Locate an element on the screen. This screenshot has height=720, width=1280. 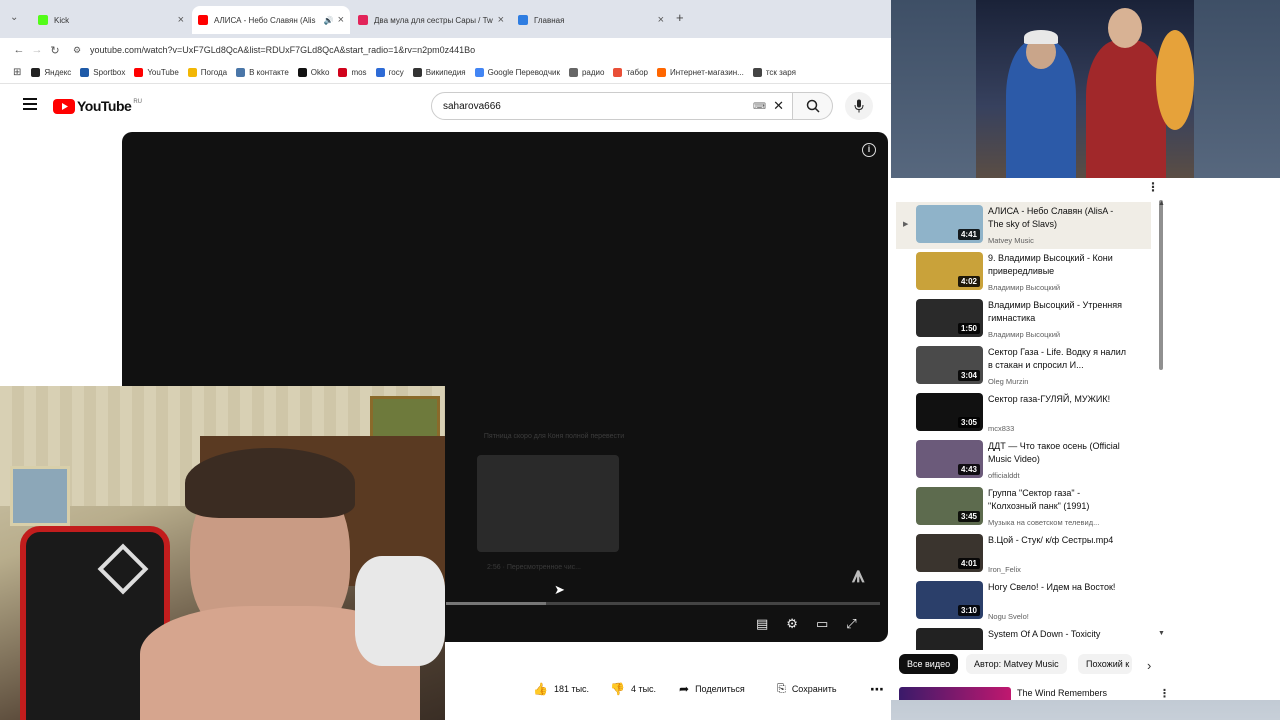
bookmark-item: YouTube is located at coordinates (156, 72).